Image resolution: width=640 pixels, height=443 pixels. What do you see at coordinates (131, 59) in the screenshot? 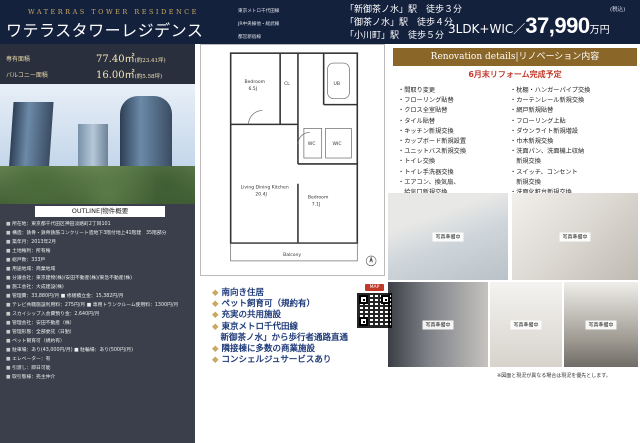
I see `exclusive-value: 77.40㎡(約23.41坪)` at bounding box center [131, 59].